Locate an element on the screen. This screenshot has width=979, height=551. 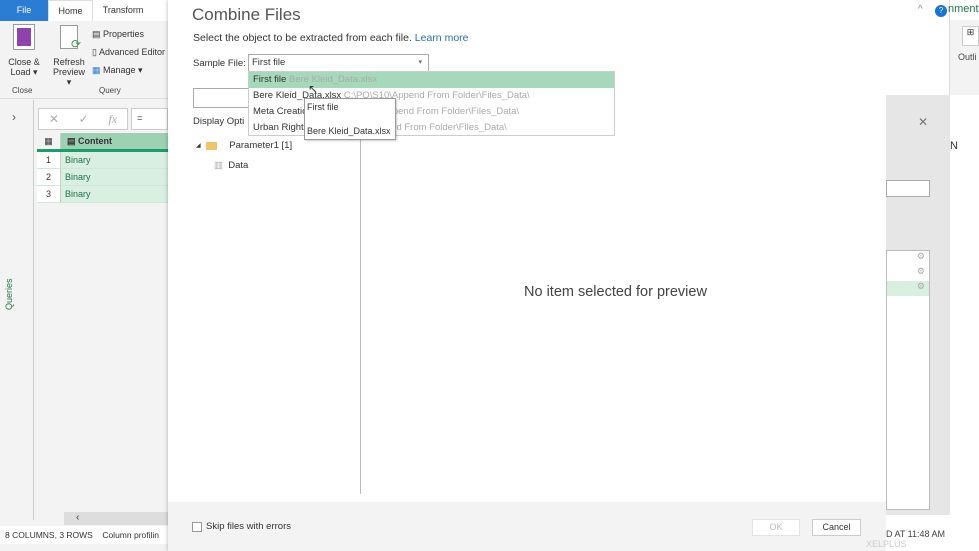
collapse-triangle-icon: ◢ is located at coordinates (198, 146).